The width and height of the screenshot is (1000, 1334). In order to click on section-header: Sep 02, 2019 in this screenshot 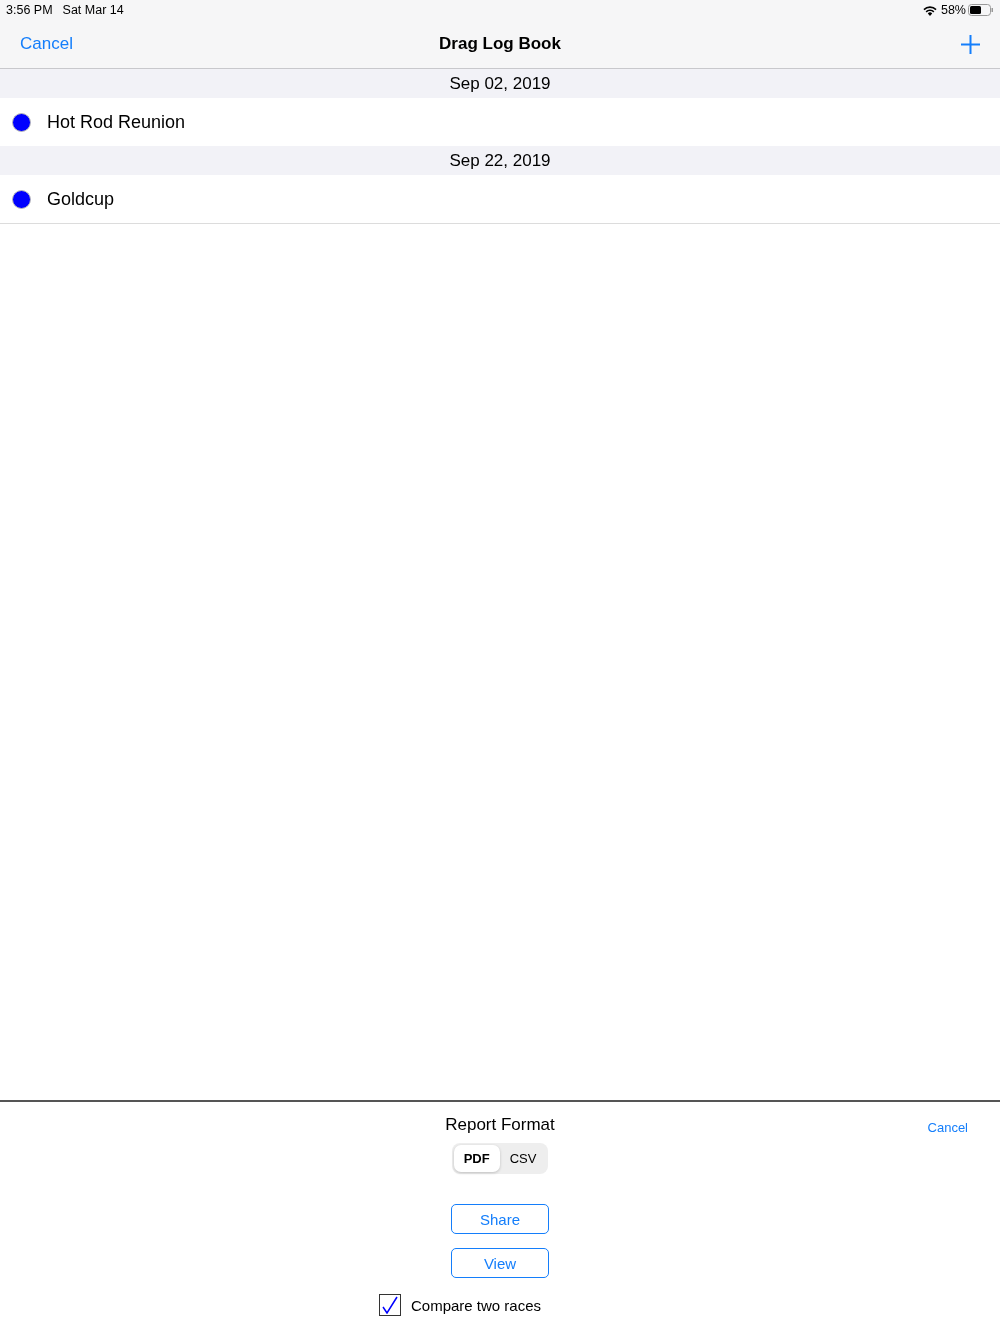, I will do `click(500, 83)`.